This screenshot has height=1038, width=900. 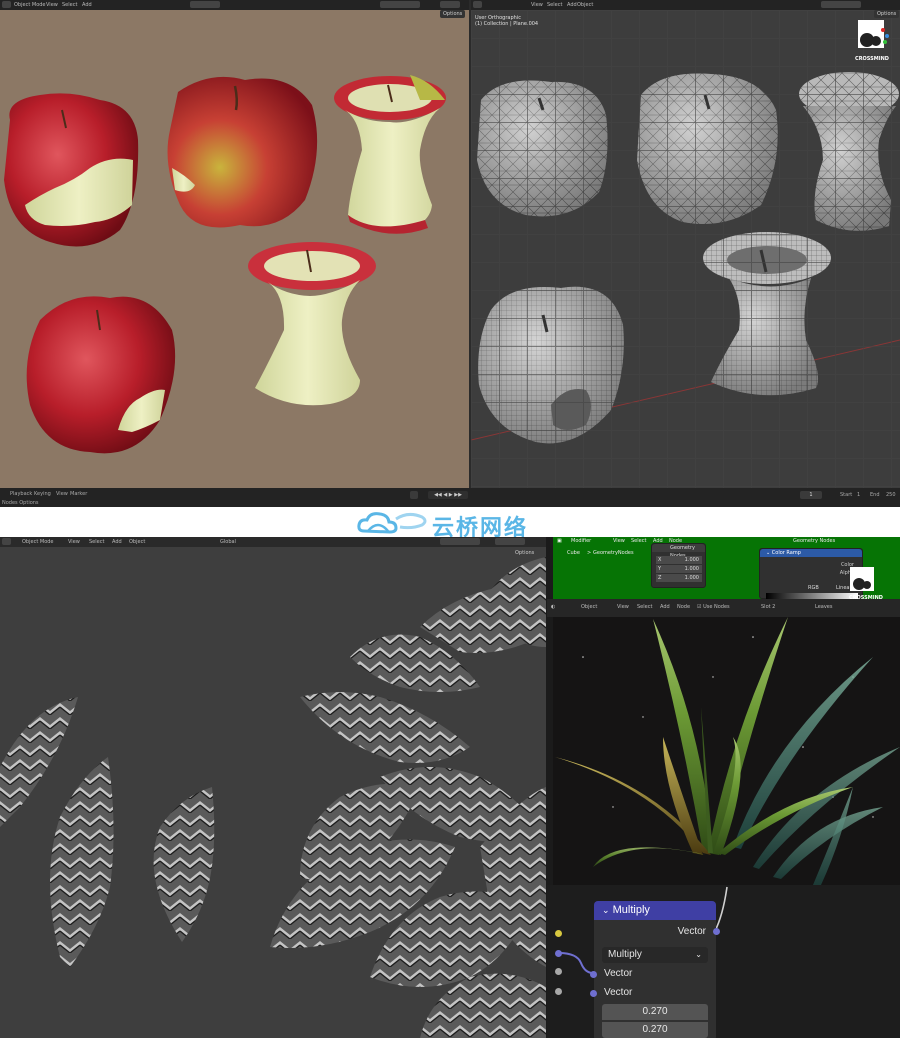 What do you see at coordinates (585, 5) in the screenshot?
I see `object-menu-right: Object` at bounding box center [585, 5].